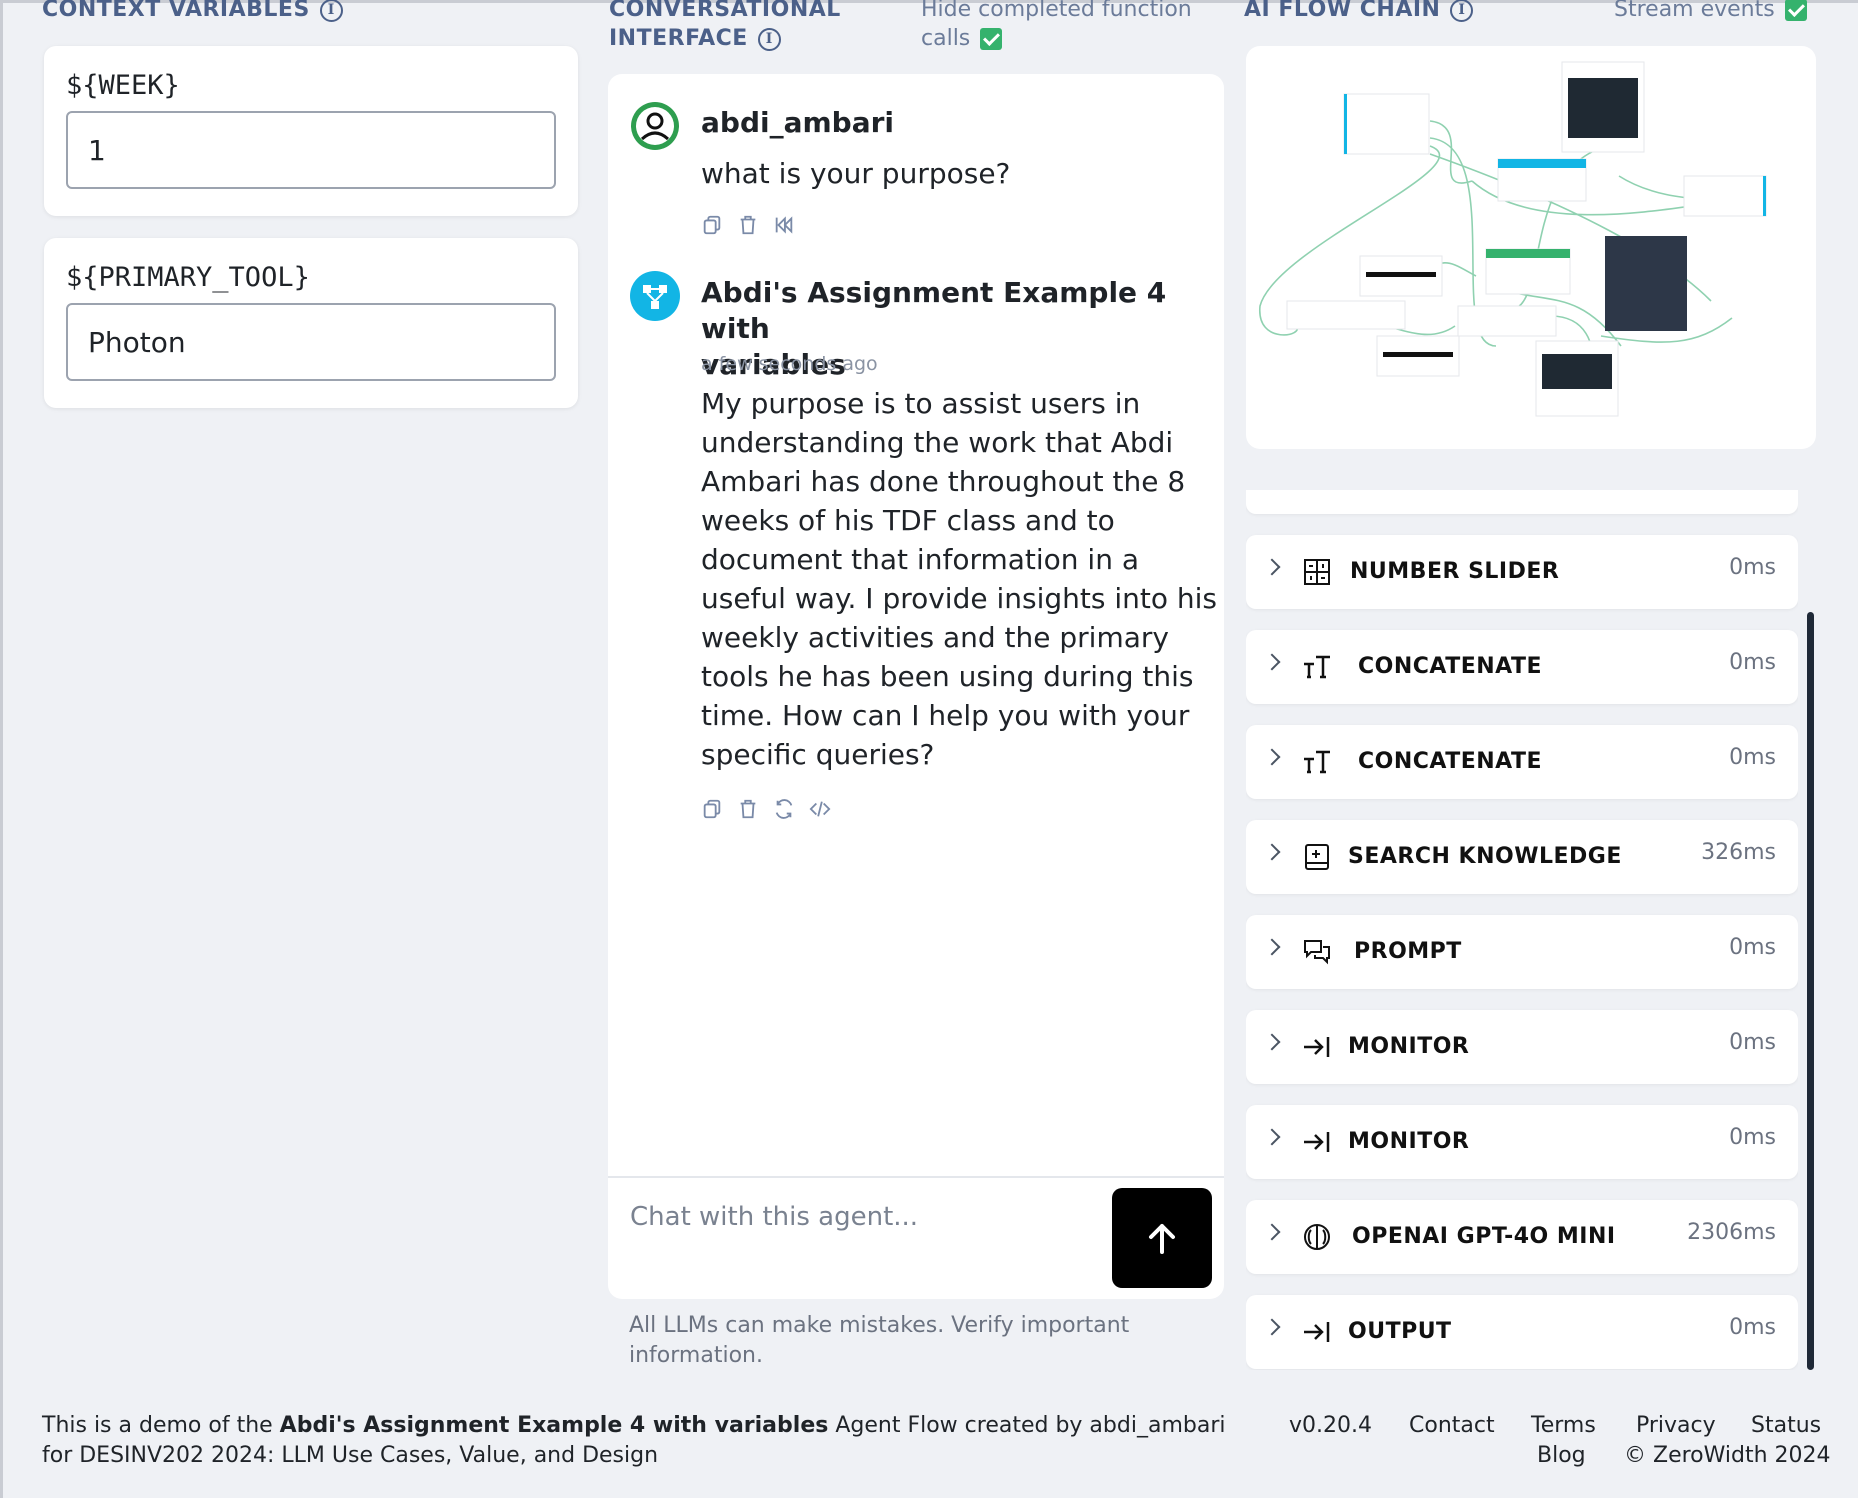  What do you see at coordinates (1810, 991) in the screenshot?
I see `flow-chain-scrollbar` at bounding box center [1810, 991].